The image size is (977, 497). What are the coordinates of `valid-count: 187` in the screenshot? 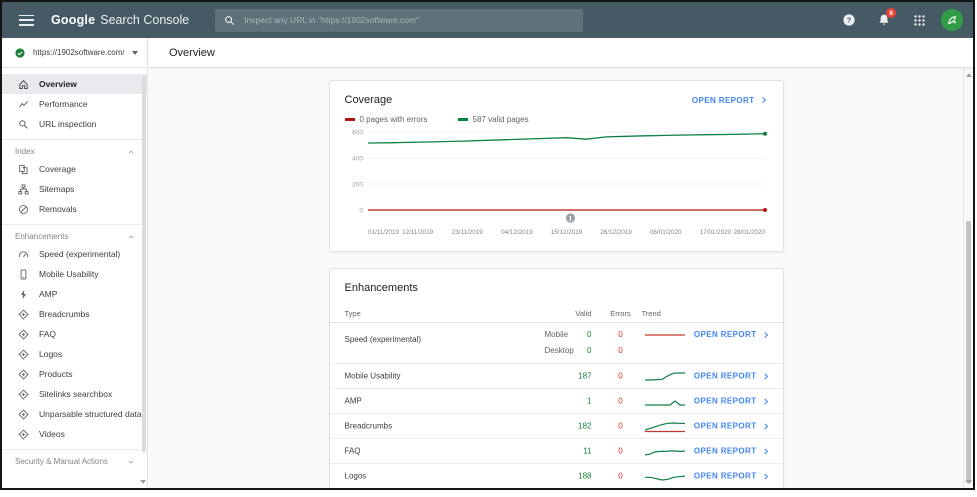 It's located at (585, 376).